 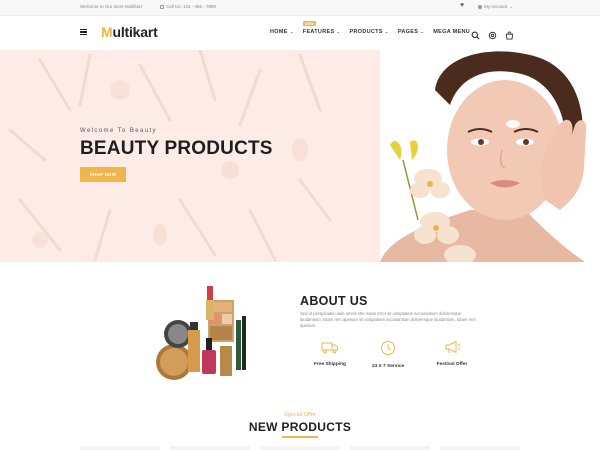 I want to click on feature-label: Free Shipping, so click(x=330, y=364).